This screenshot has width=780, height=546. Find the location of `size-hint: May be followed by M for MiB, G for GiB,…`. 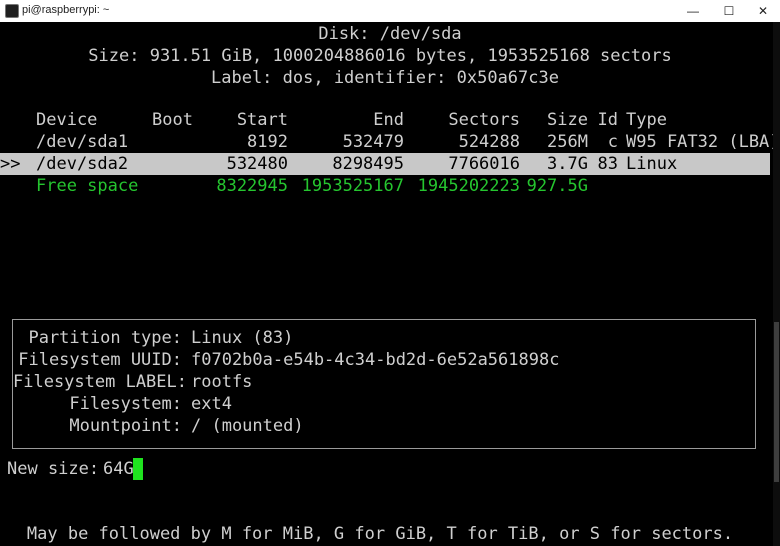

size-hint: May be followed by M for MiB, G for GiB,… is located at coordinates (380, 534).